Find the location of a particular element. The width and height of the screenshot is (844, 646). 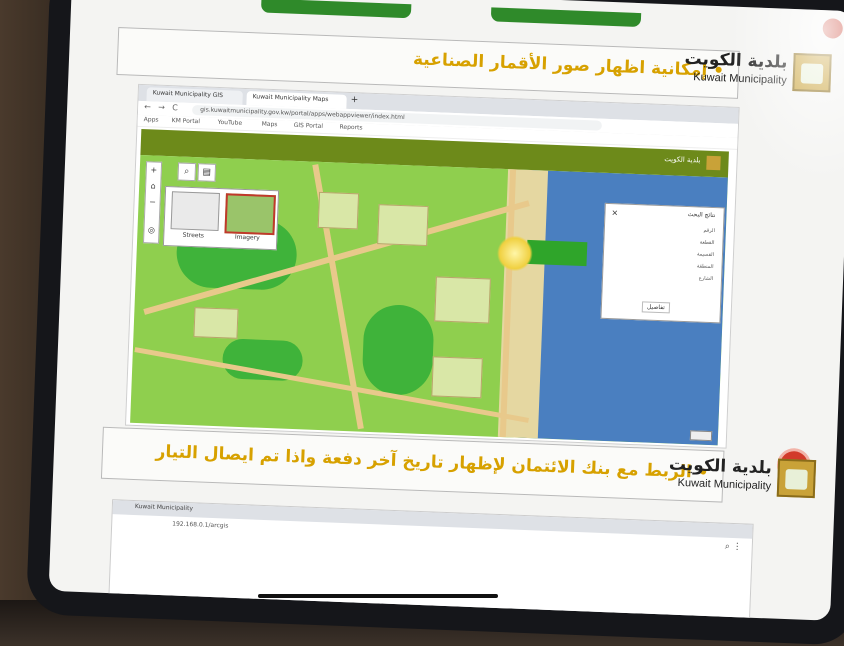

popup-row: القطعة is located at coordinates (707, 243).